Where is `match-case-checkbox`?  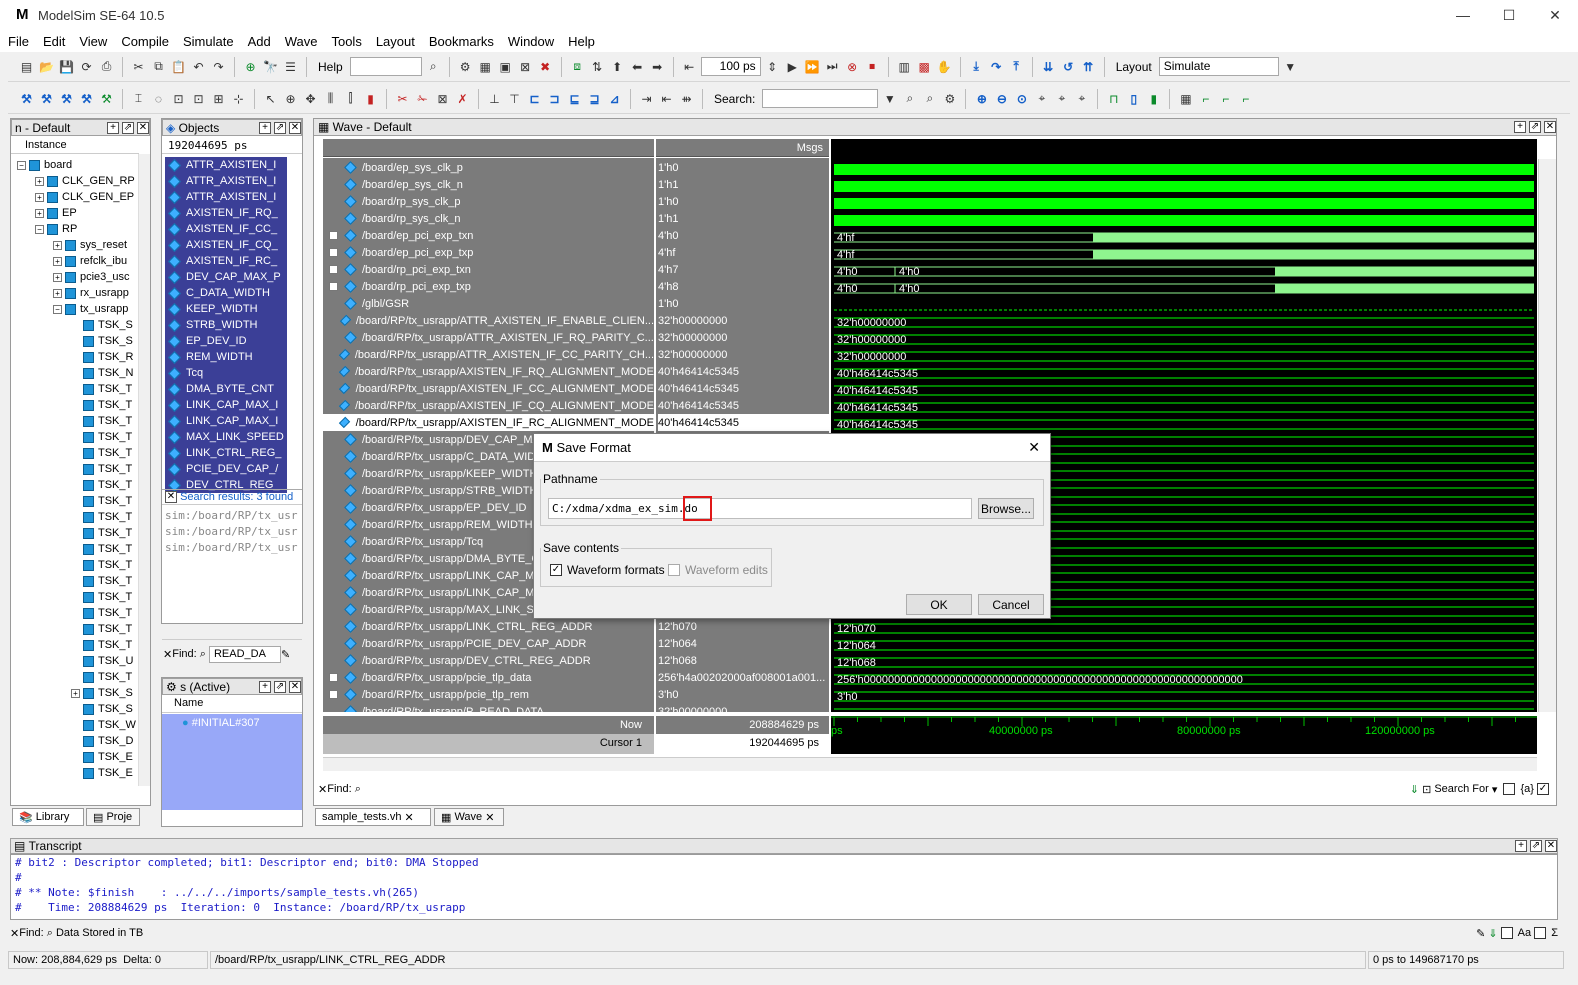 match-case-checkbox is located at coordinates (1506, 933).